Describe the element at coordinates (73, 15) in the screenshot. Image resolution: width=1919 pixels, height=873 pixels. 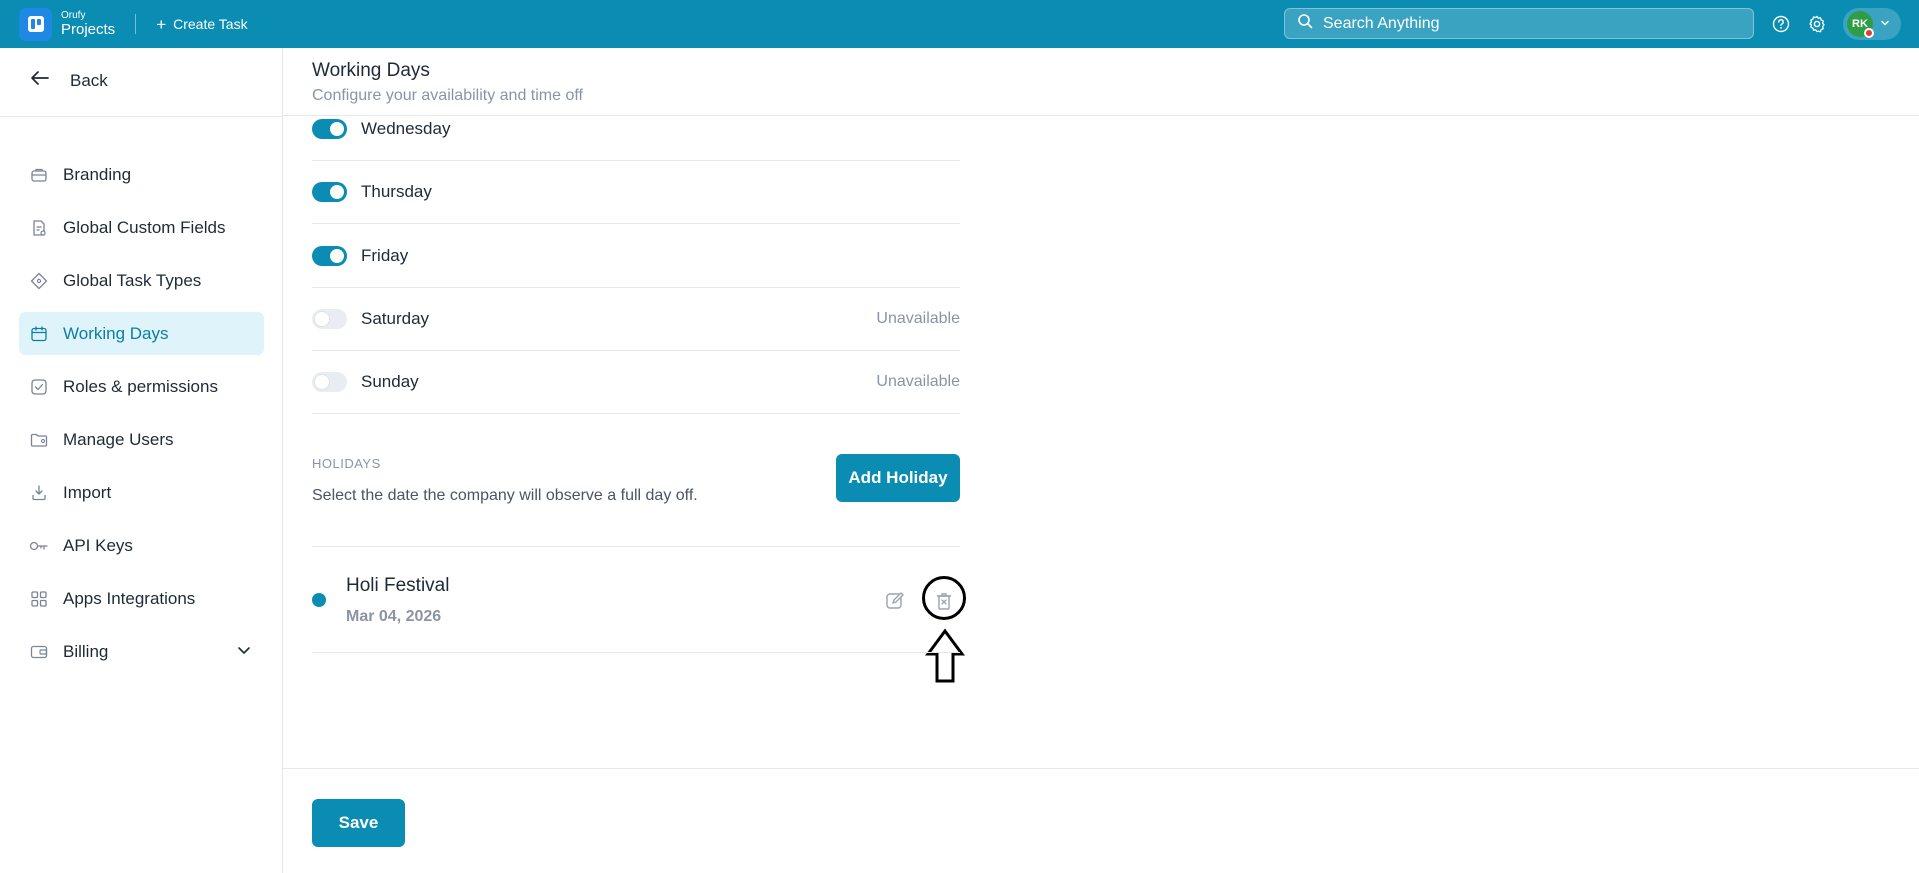
I see `brand-small: Orufy` at that location.